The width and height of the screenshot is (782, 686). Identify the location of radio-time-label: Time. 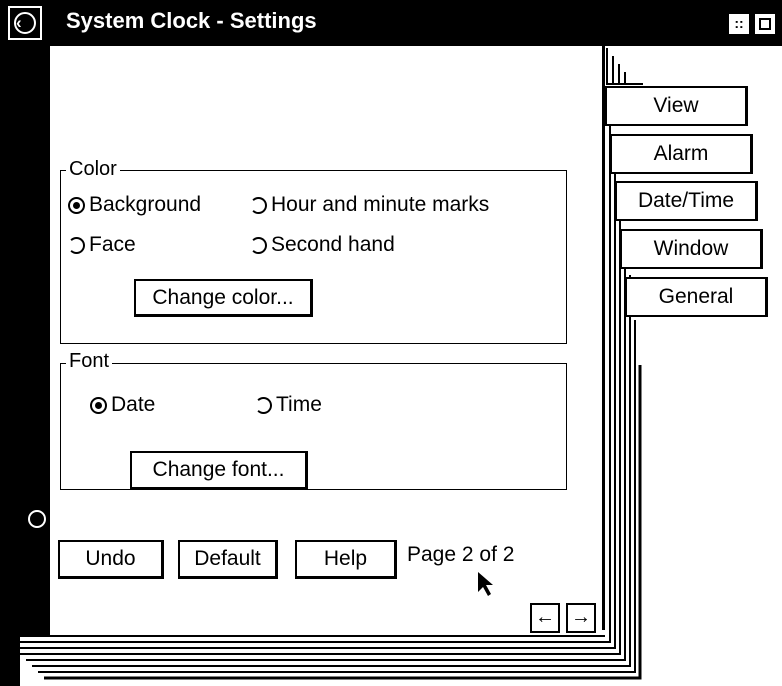
(299, 404).